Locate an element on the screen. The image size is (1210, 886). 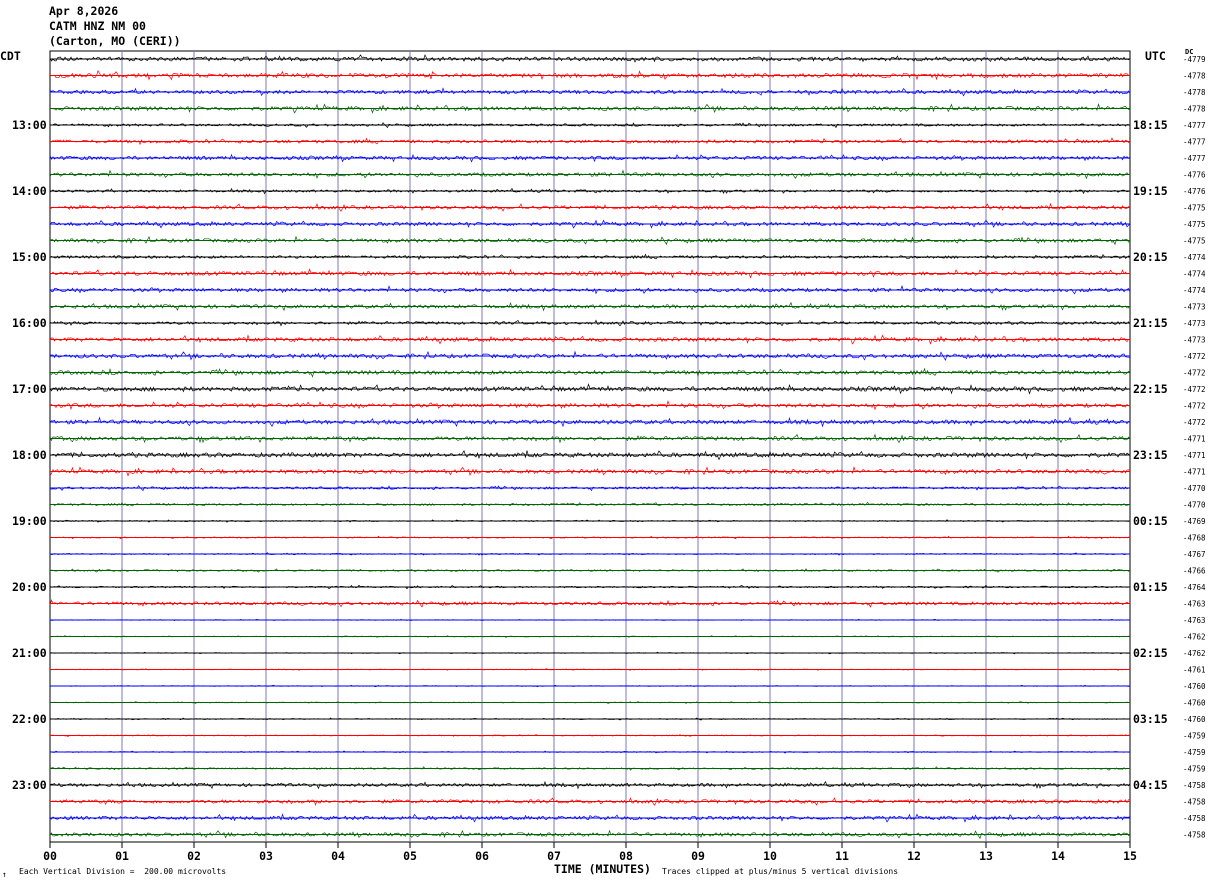
left-hour-label: 22:00 is located at coordinates (29, 719).